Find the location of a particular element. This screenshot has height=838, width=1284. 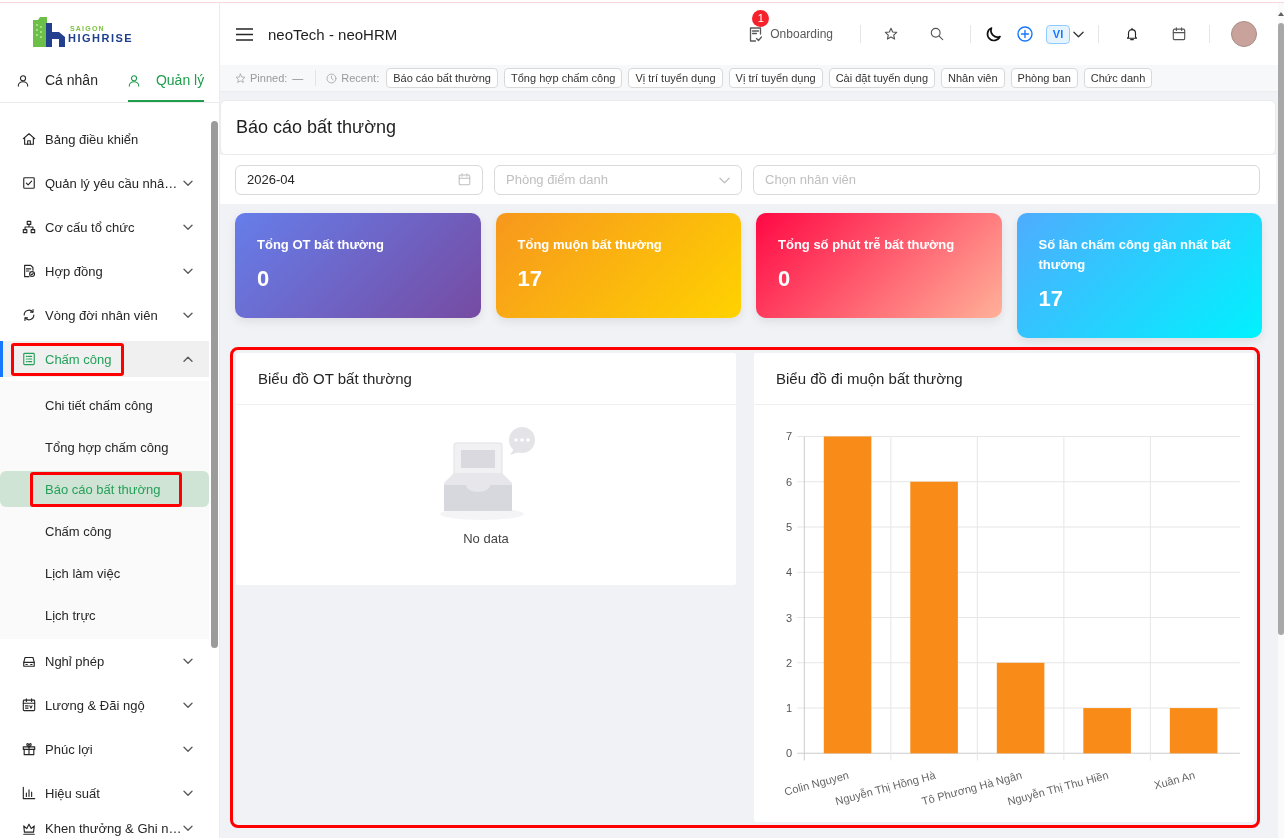

chart-title: Biểu đồ OT bất thường is located at coordinates (335, 378).